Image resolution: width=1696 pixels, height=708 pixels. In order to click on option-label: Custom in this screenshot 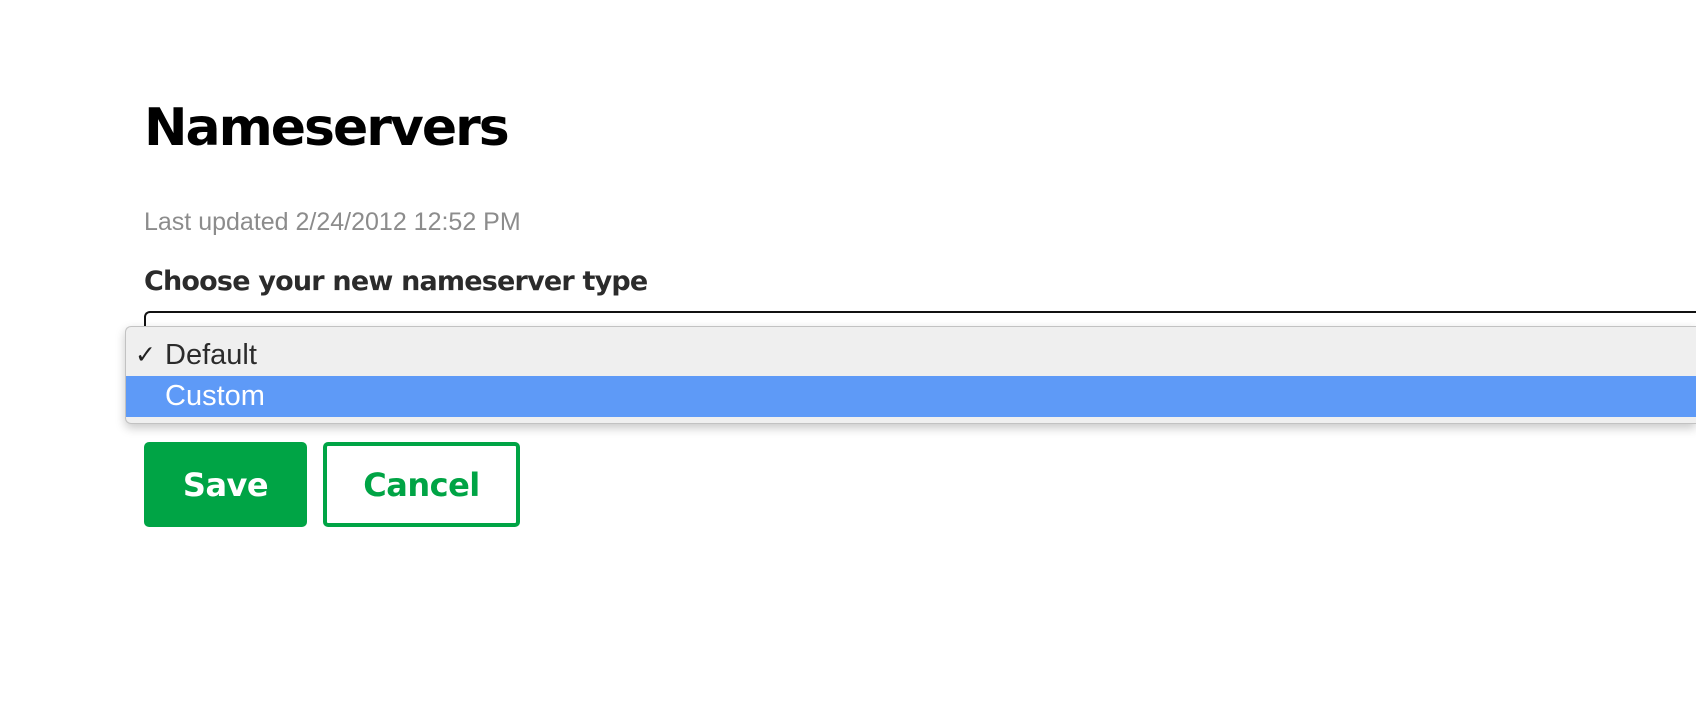, I will do `click(215, 396)`.